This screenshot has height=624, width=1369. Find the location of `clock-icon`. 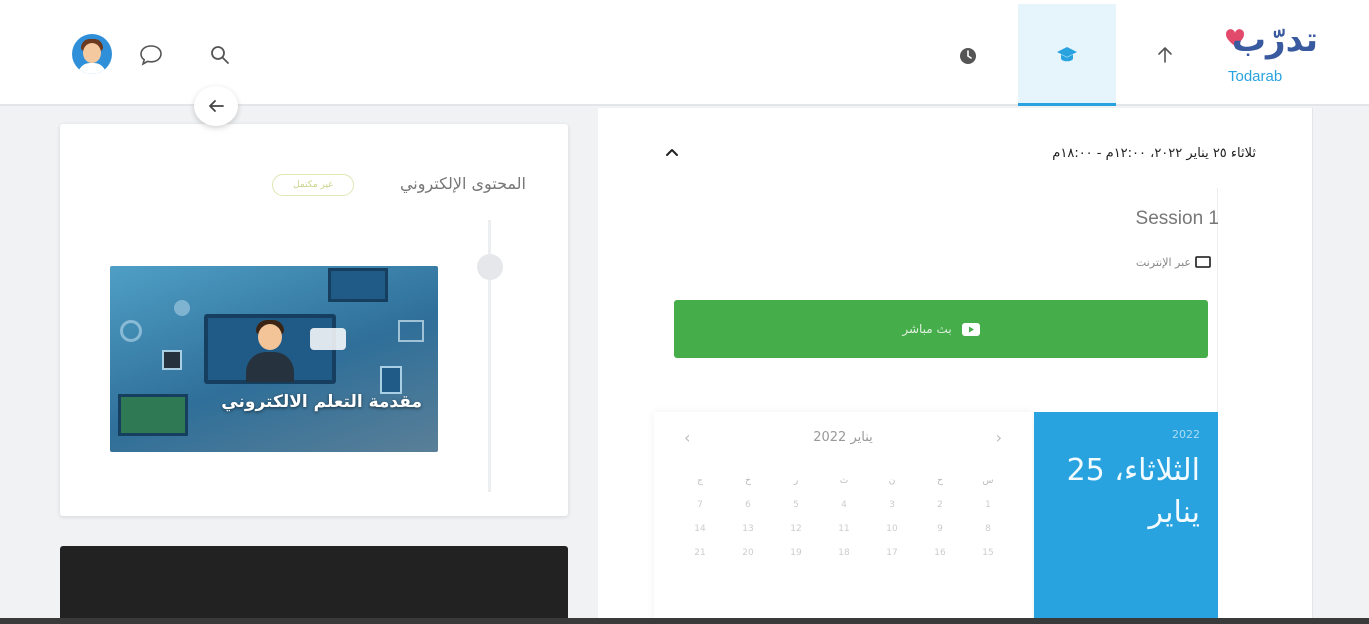

clock-icon is located at coordinates (968, 56).